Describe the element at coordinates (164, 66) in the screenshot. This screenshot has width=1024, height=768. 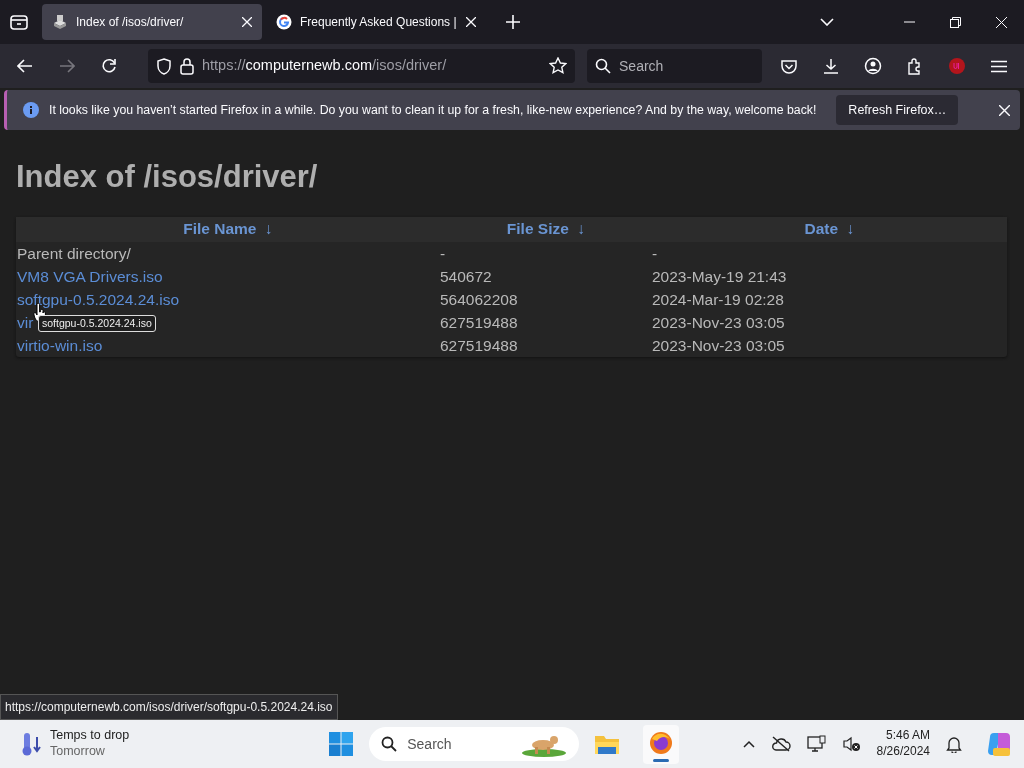
I see `shield-icon` at that location.